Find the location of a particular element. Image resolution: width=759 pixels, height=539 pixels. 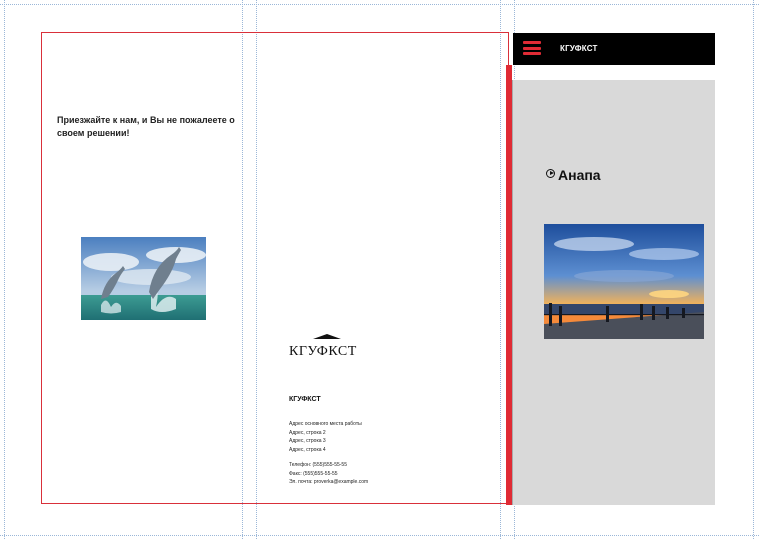

address-line-1: Адрес основного места работы is located at coordinates (325, 424).